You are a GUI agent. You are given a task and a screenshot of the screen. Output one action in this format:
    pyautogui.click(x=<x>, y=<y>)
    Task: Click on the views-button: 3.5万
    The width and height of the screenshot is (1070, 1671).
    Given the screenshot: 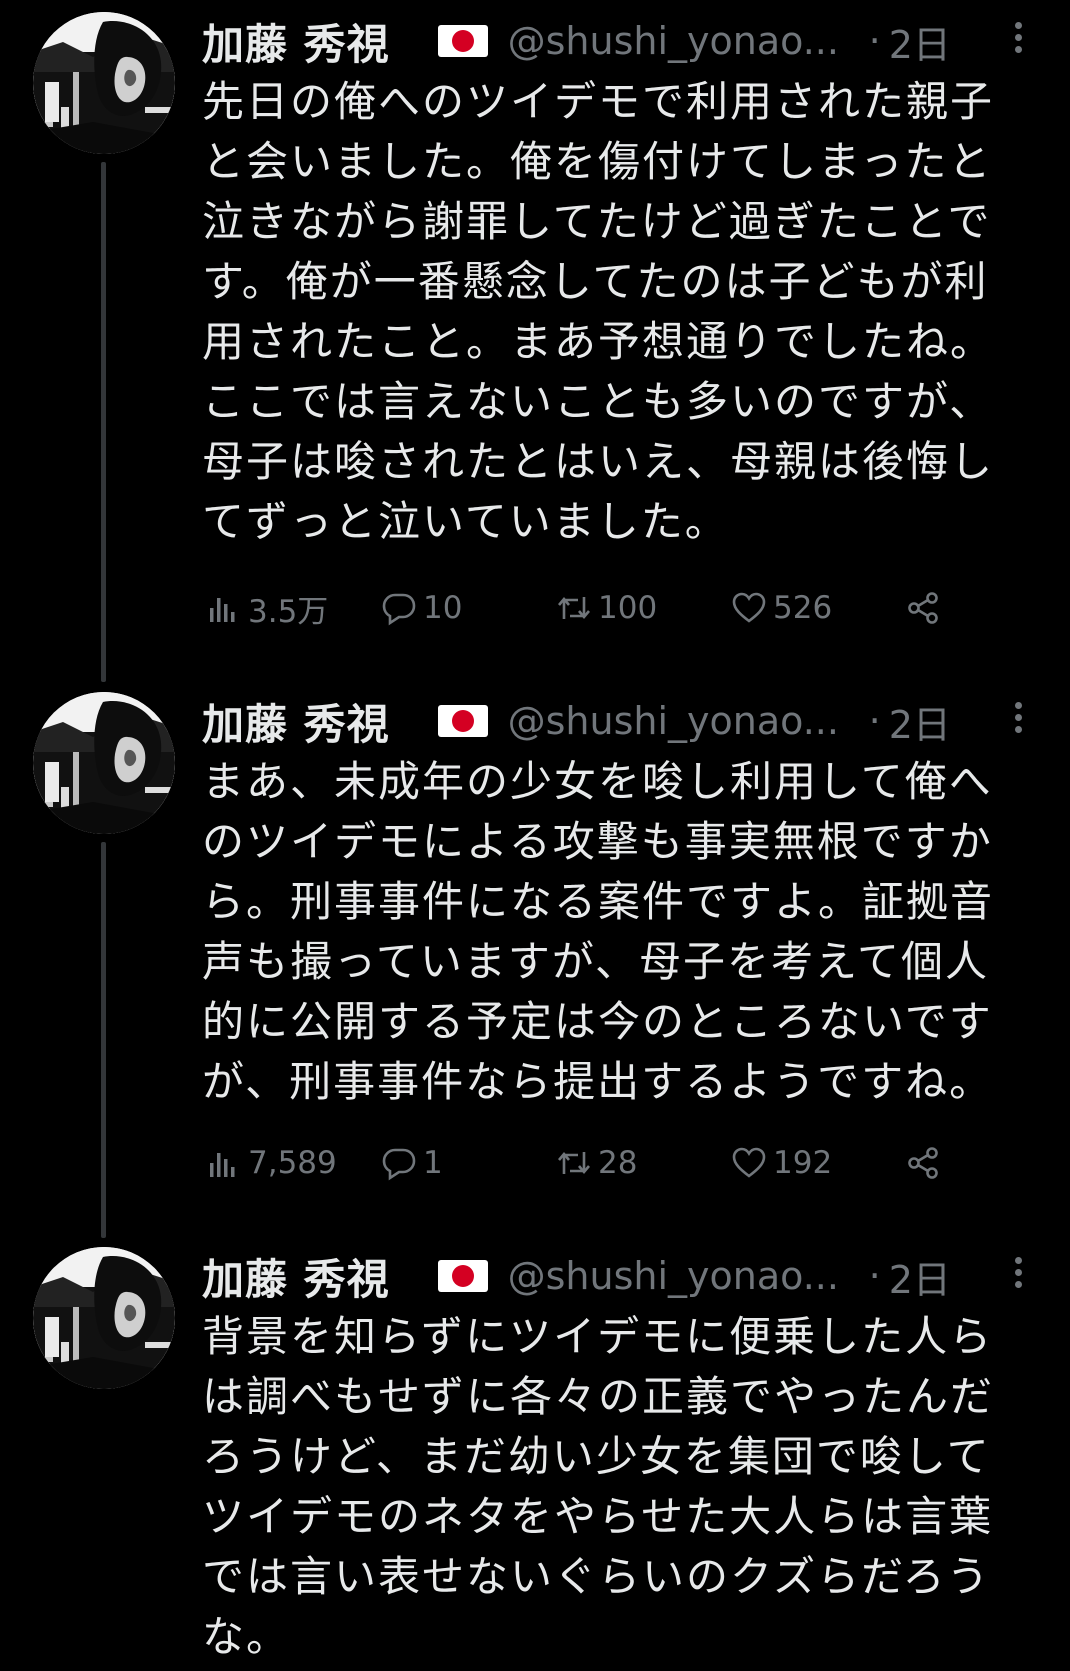 What is the action you would take?
    pyautogui.click(x=267, y=608)
    